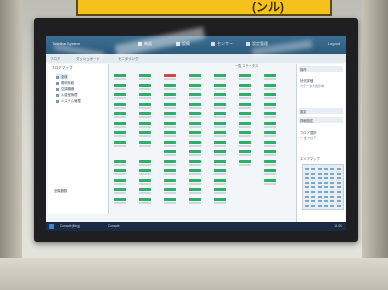 The height and width of the screenshot is (290, 388). I want to click on logout-link: Logout, so click(334, 43).